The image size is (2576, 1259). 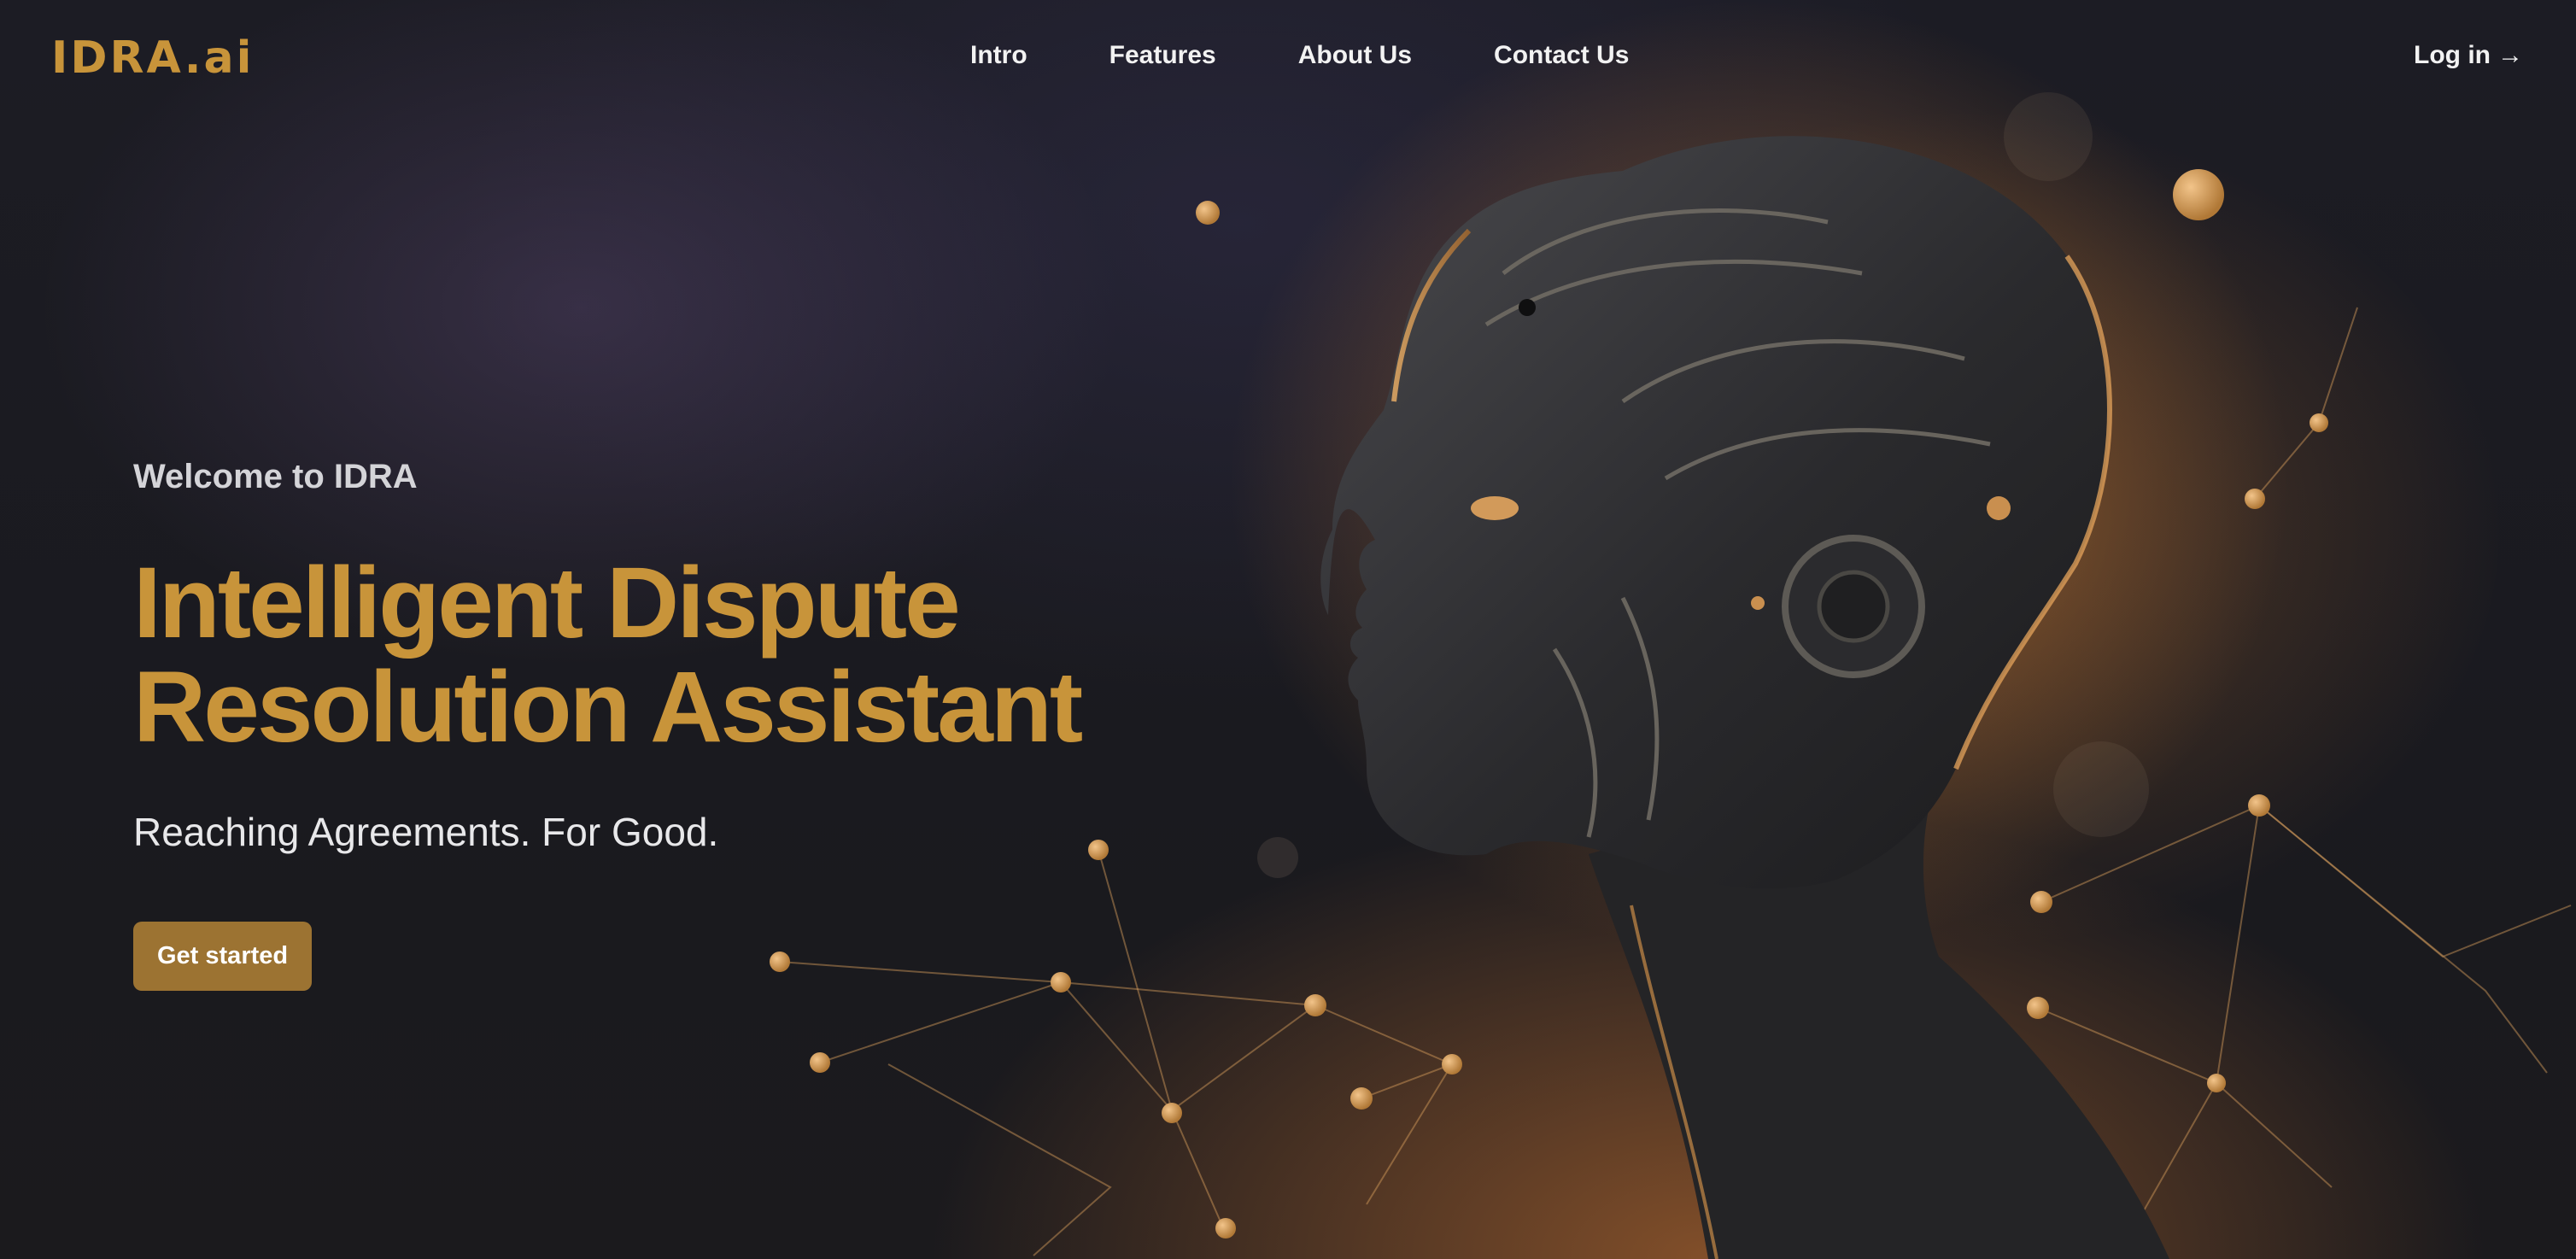 I want to click on hero-title-line-2: Resolution Assistant, so click(x=608, y=707).